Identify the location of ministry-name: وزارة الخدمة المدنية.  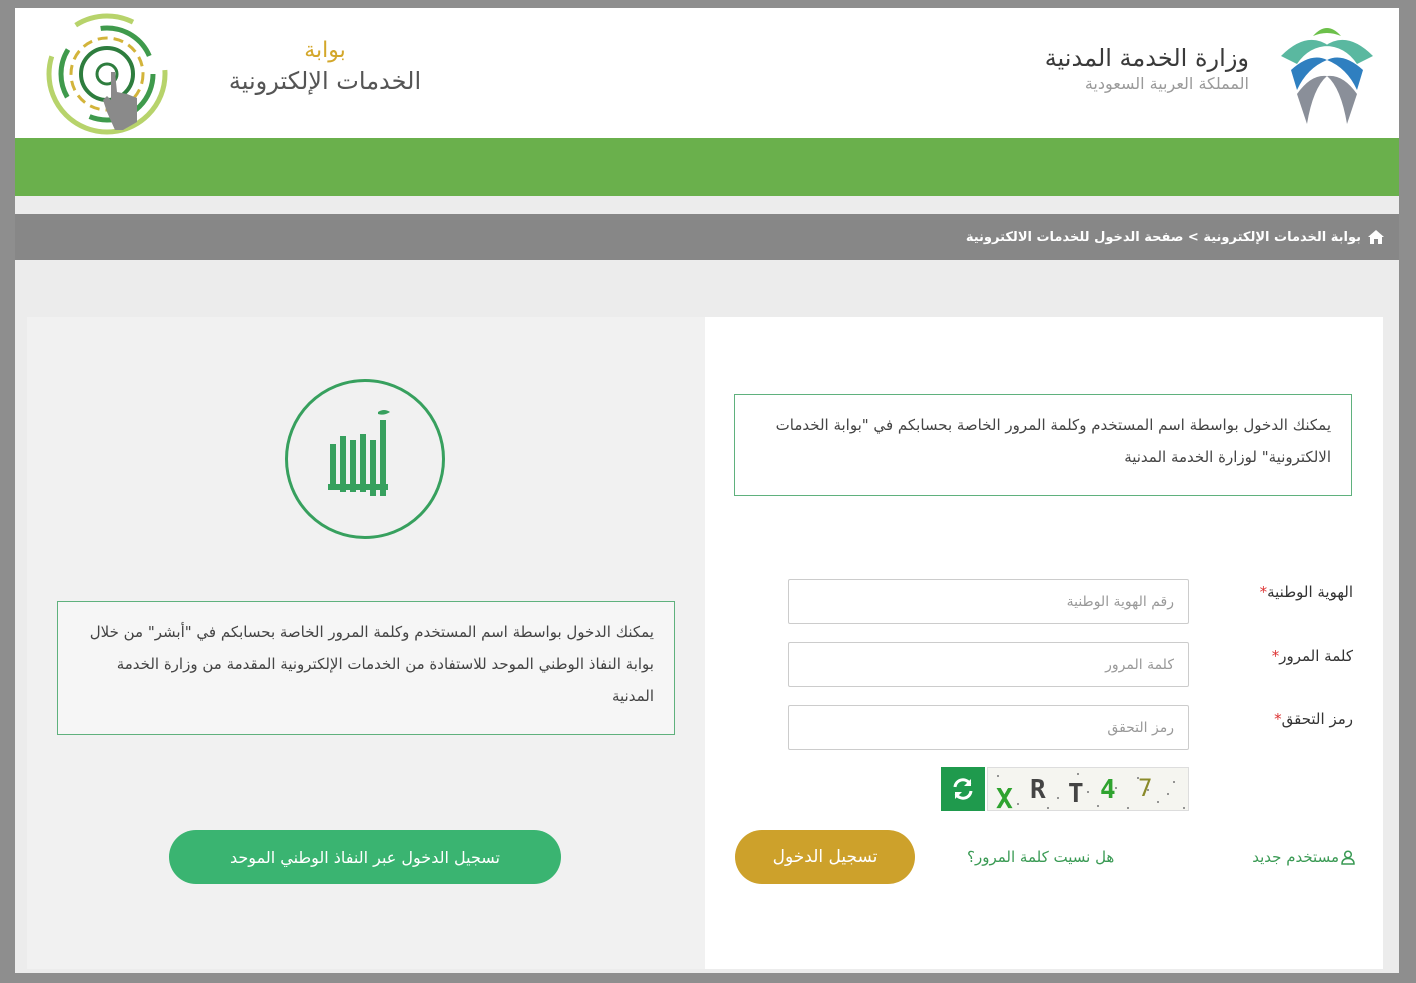
(1146, 58).